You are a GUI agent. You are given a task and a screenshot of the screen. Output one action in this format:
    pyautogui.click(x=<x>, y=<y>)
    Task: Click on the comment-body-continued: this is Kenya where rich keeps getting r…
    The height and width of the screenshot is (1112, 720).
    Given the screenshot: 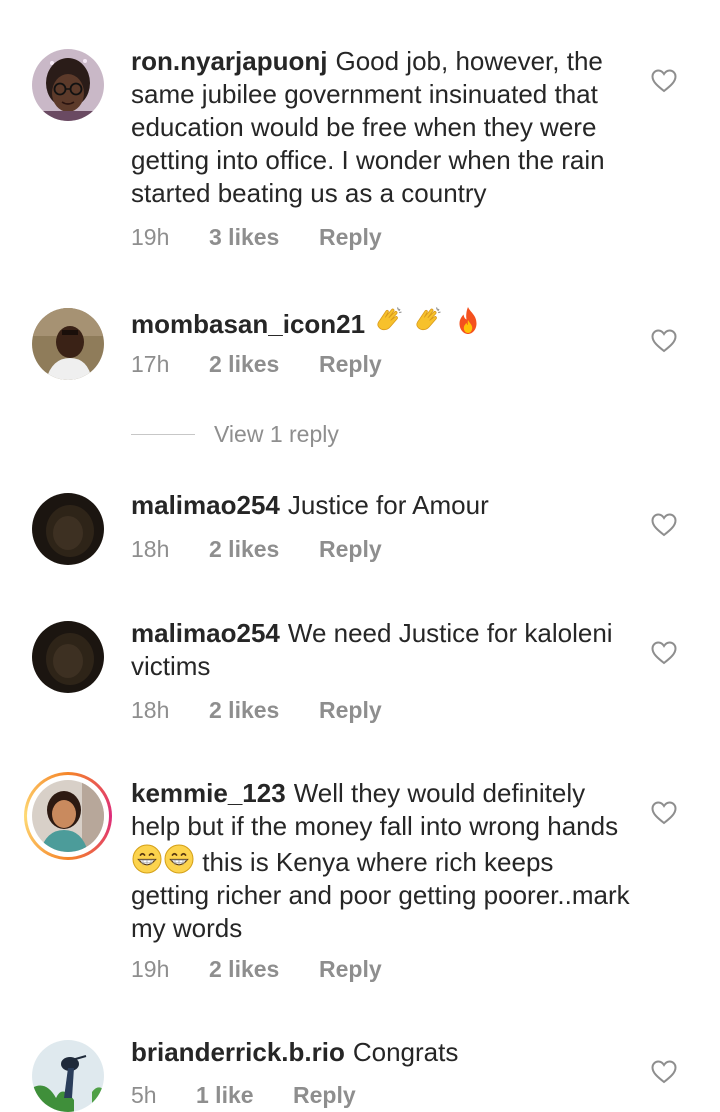 What is the action you would take?
    pyautogui.click(x=380, y=895)
    